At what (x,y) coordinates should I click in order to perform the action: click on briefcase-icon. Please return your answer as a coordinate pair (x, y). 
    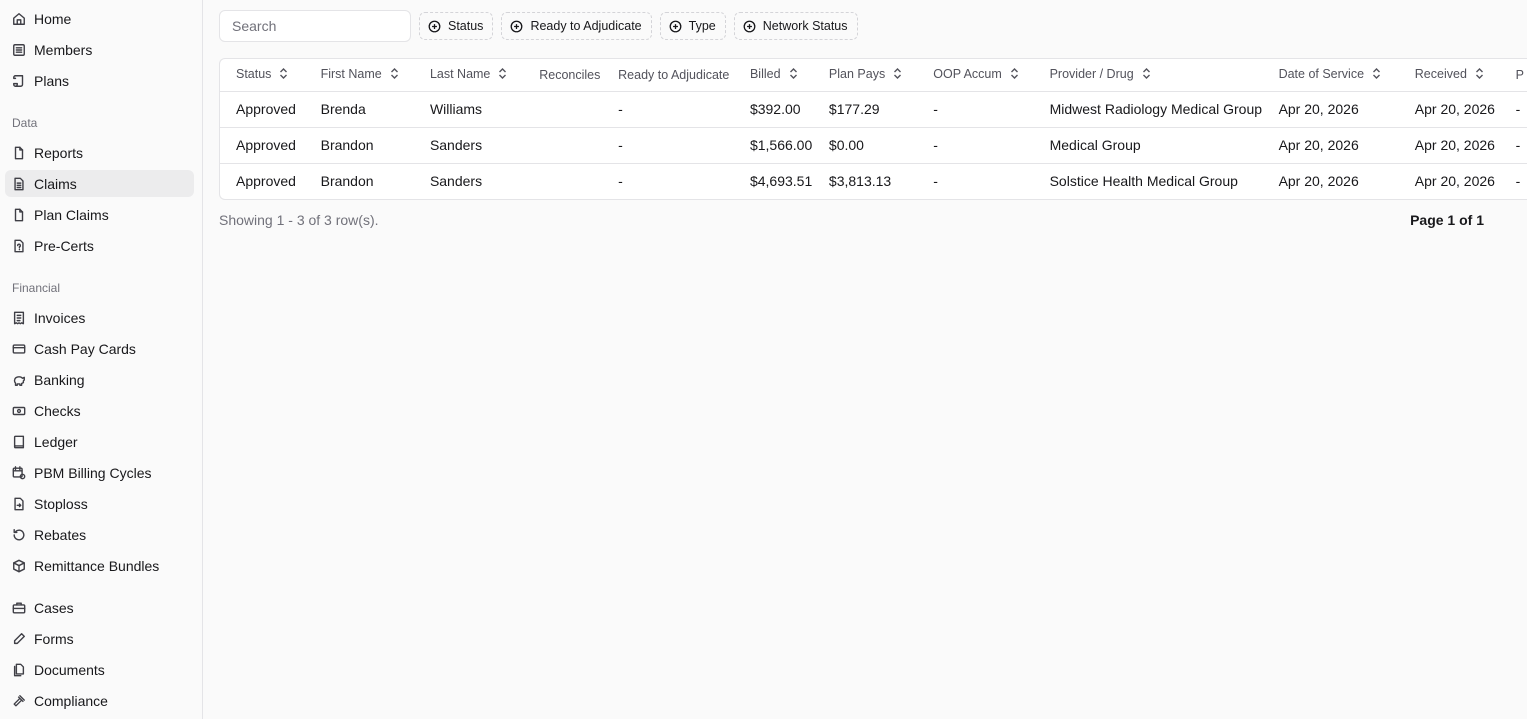
    Looking at the image, I should click on (19, 608).